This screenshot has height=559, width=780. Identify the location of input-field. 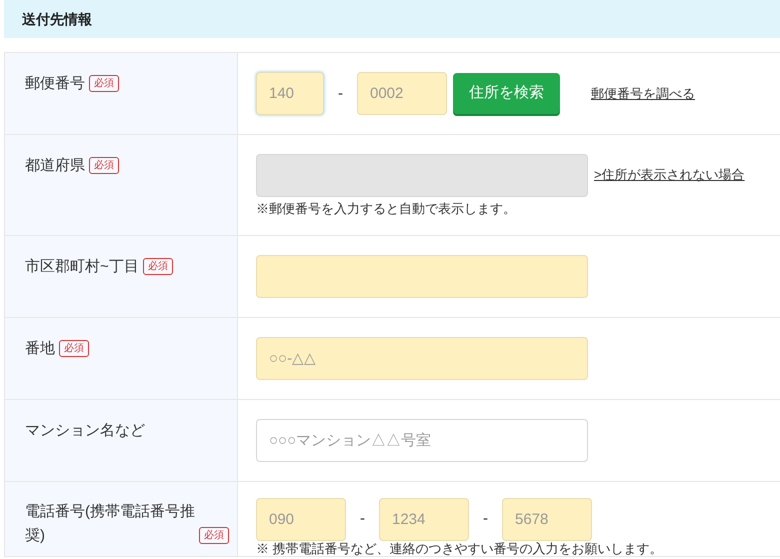
(422, 276).